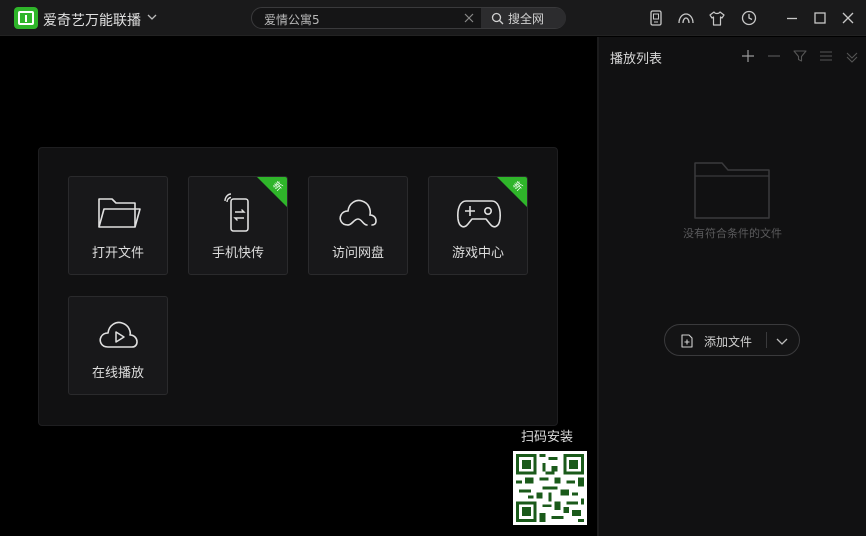  What do you see at coordinates (118, 334) in the screenshot?
I see `cloud-play-icon` at bounding box center [118, 334].